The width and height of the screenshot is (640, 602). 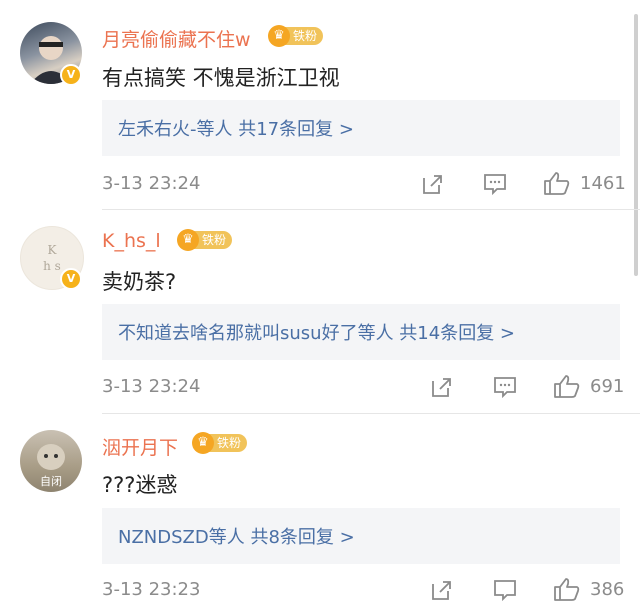 I want to click on reply-summary-link: NZNDSZD等人 共8条回复 >, so click(x=236, y=536).